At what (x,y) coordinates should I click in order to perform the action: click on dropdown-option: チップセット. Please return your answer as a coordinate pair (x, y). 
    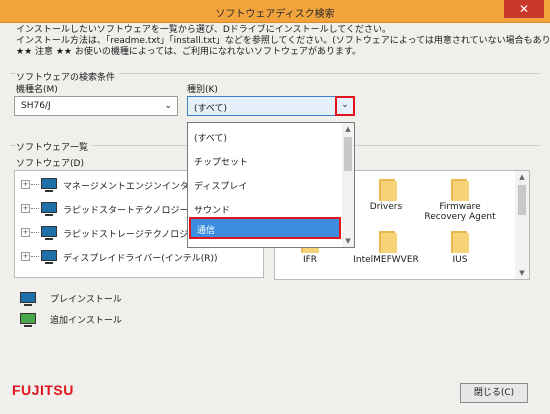
    Looking at the image, I should click on (221, 161).